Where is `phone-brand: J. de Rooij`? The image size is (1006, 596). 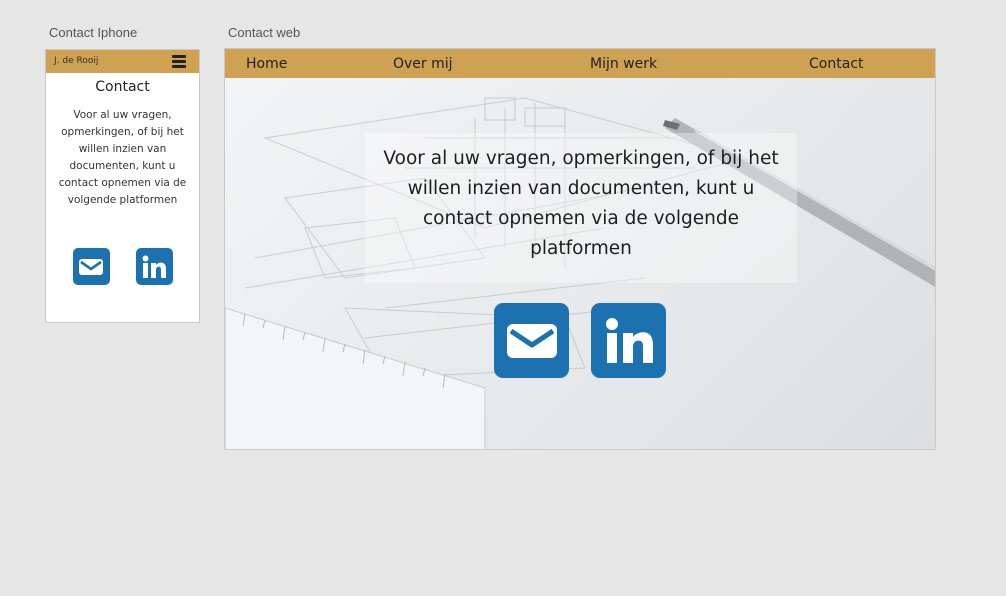
phone-brand: J. de Rooij is located at coordinates (76, 61).